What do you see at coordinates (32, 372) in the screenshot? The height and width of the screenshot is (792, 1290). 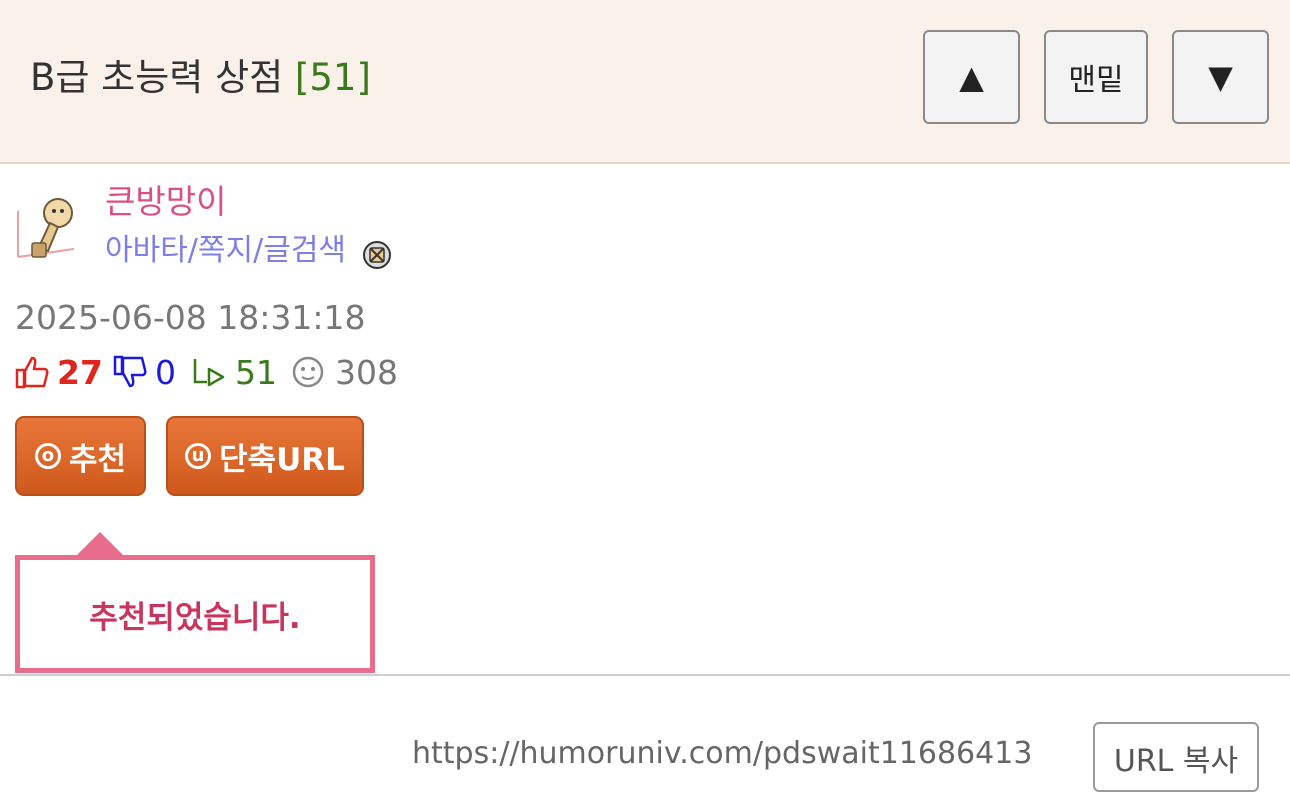 I see `thumbs-up-icon` at bounding box center [32, 372].